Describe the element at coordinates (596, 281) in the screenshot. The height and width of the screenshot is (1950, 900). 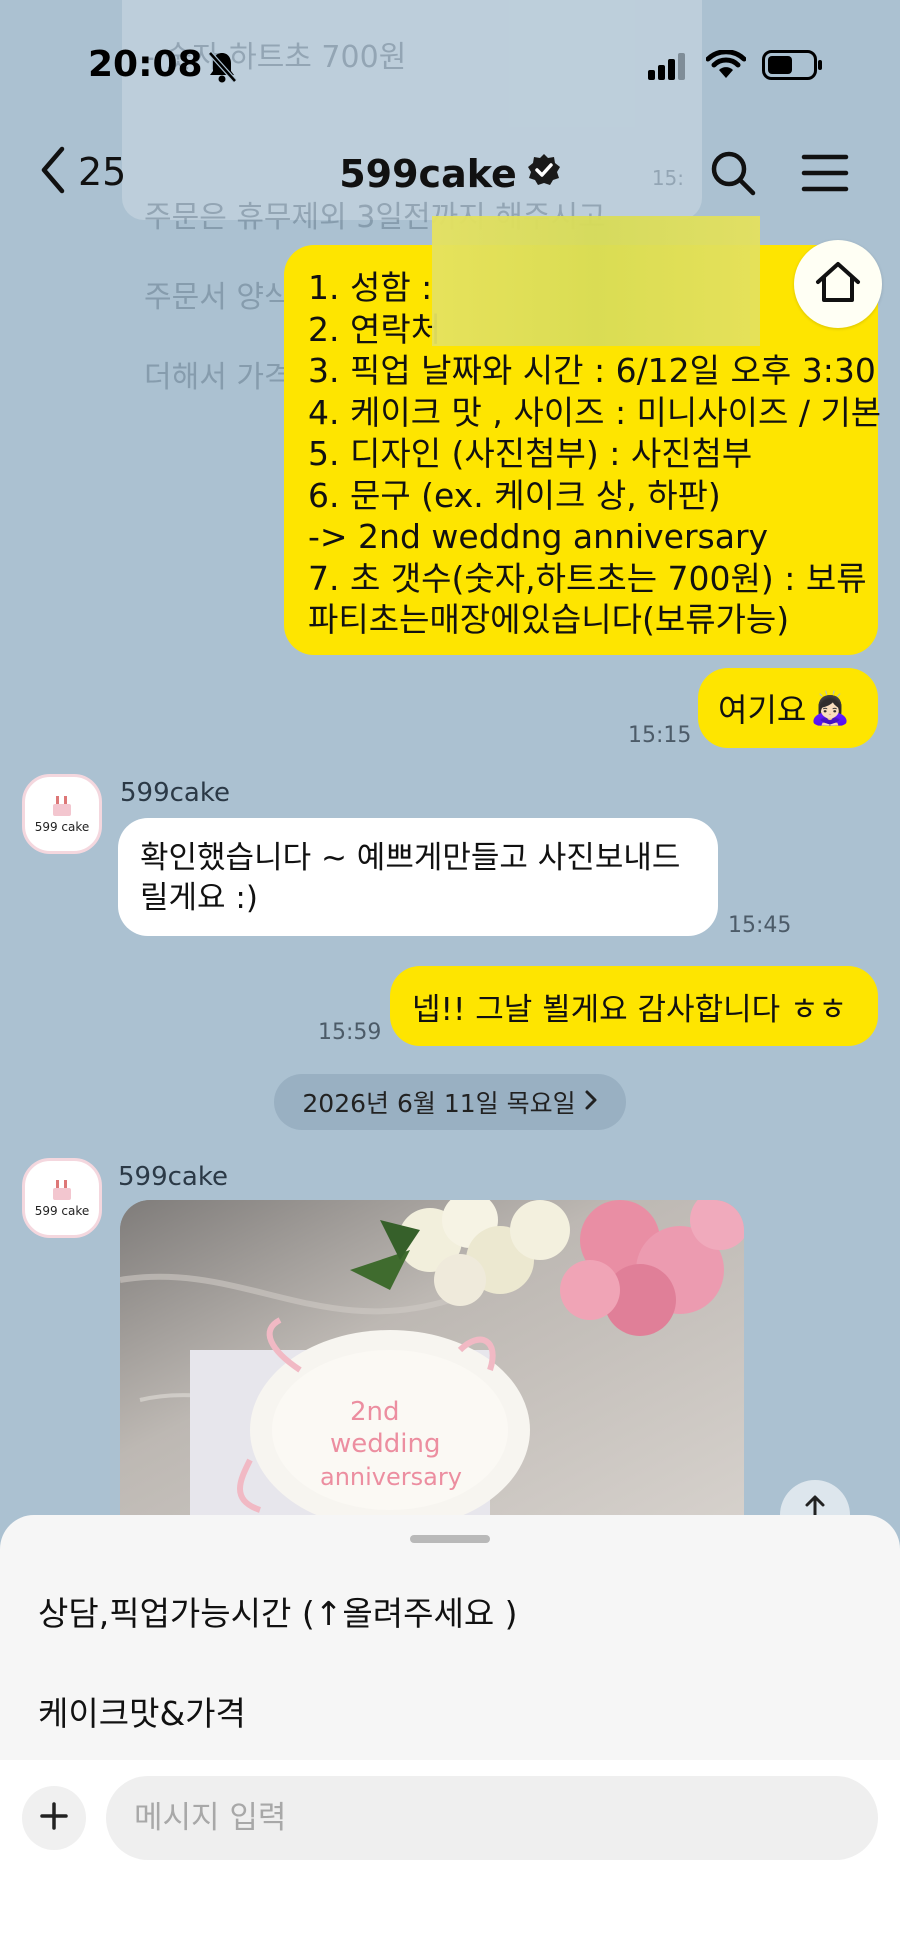
I see `redacted-blur` at that location.